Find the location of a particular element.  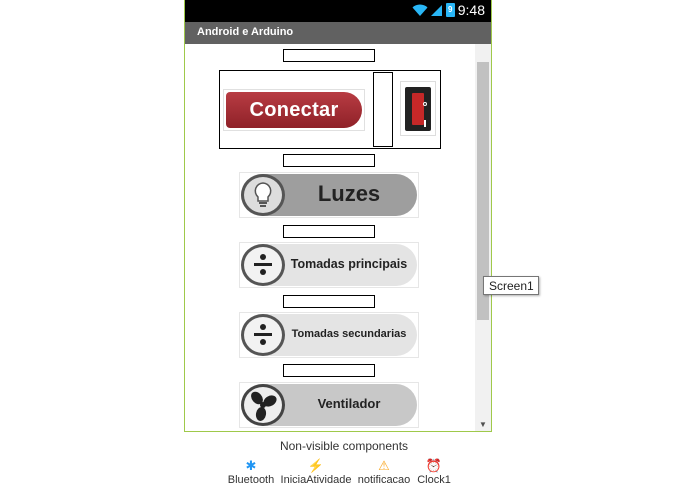

status-bar: 9 9:48 is located at coordinates (338, 11).